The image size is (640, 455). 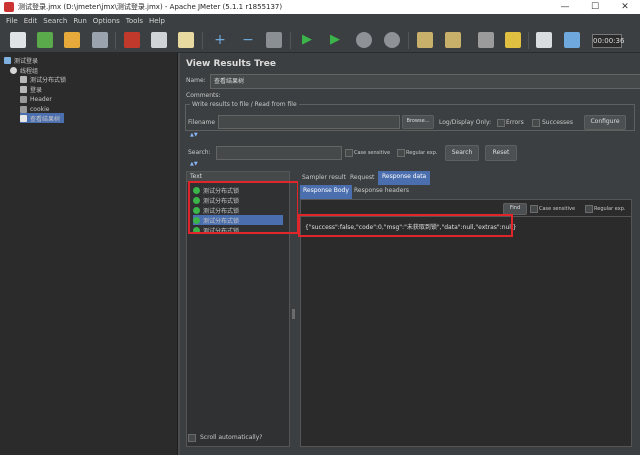 I want to click on tree-node-test-plan: 测试登录, so click(x=21, y=60).